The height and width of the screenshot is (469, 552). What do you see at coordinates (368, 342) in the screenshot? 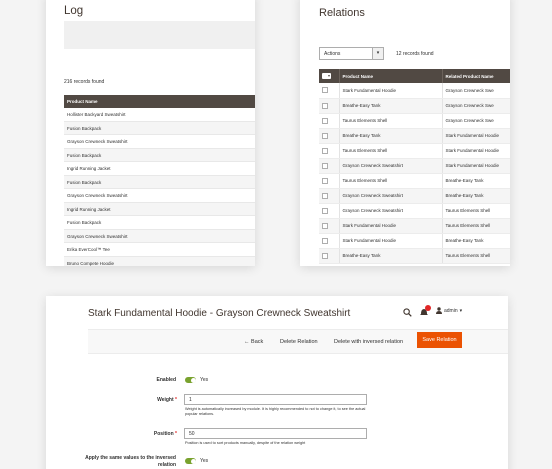
I see `delete-inversed-button: Delete with inversed relation` at bounding box center [368, 342].